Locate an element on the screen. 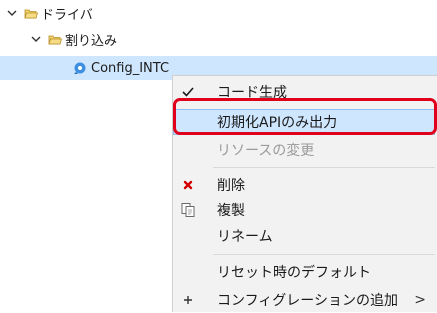 The width and height of the screenshot is (437, 313). tree-item-driver: ドライバ is located at coordinates (49, 13).